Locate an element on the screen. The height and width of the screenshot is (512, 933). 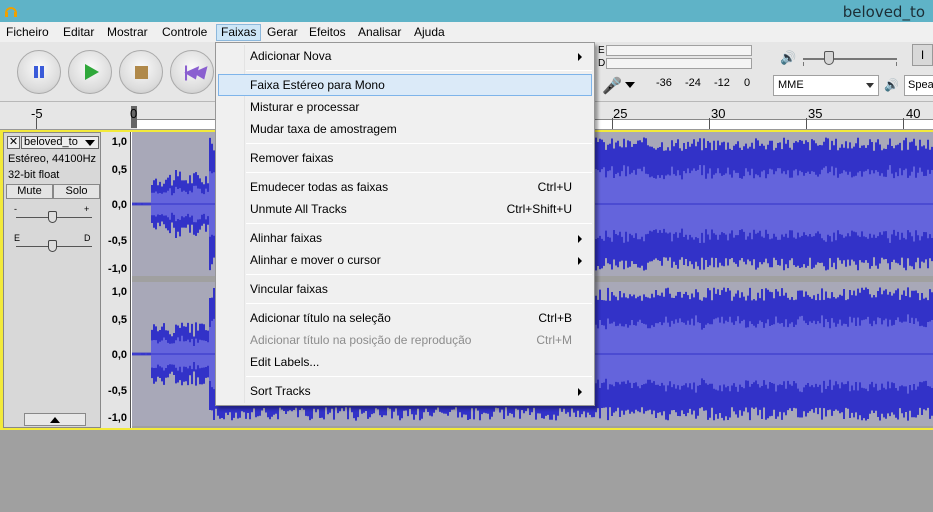
menu-item-label: Alinhar faixas is located at coordinates (286, 238).